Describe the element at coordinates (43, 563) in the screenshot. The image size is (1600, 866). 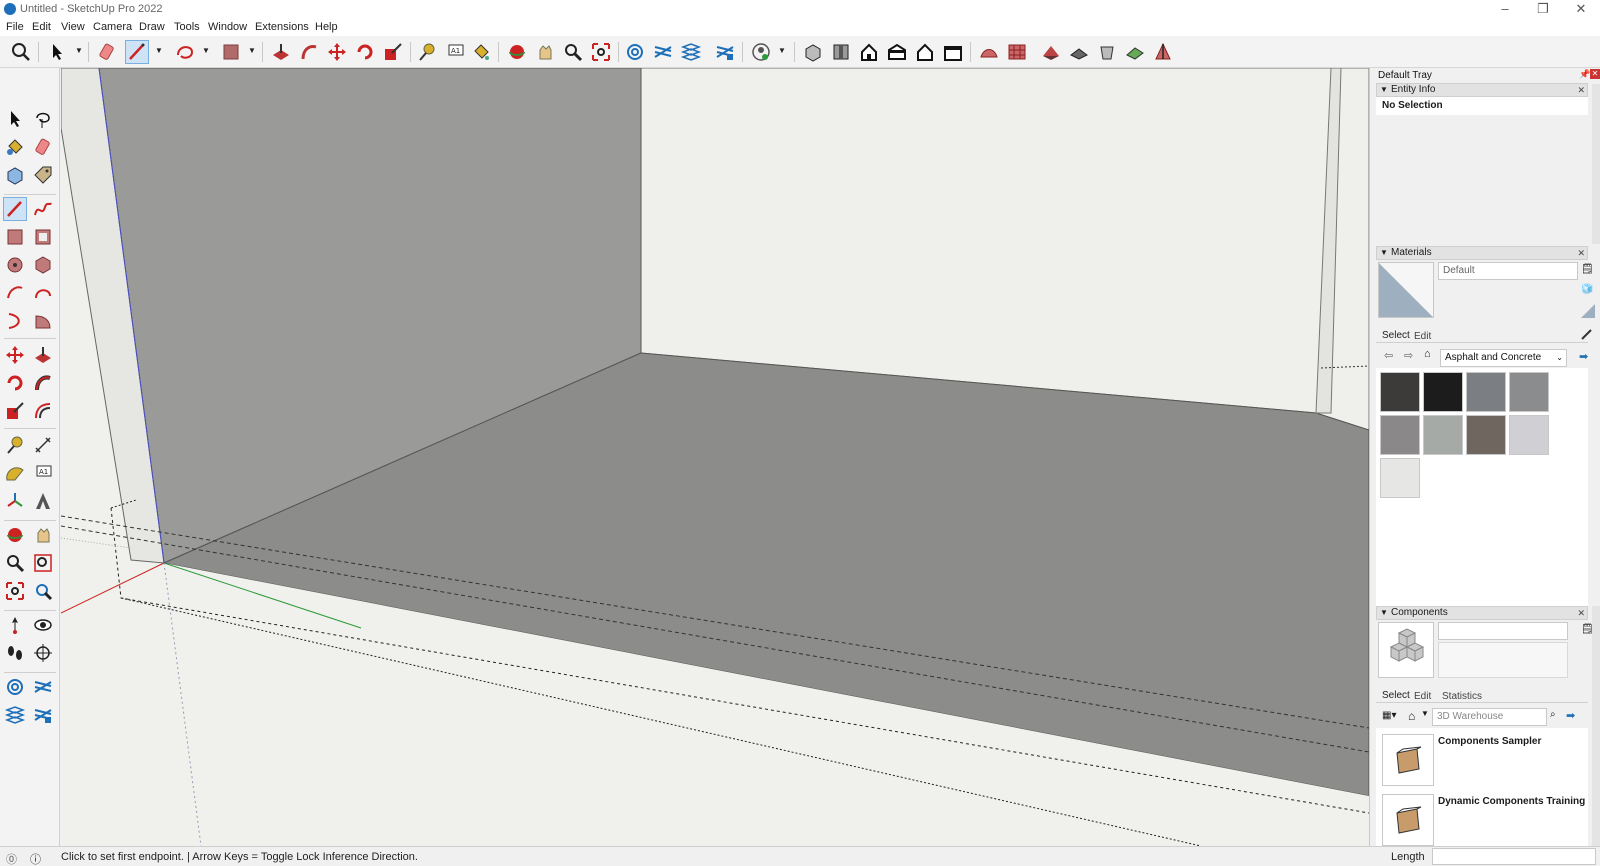
I see `zoom-window-icon` at that location.